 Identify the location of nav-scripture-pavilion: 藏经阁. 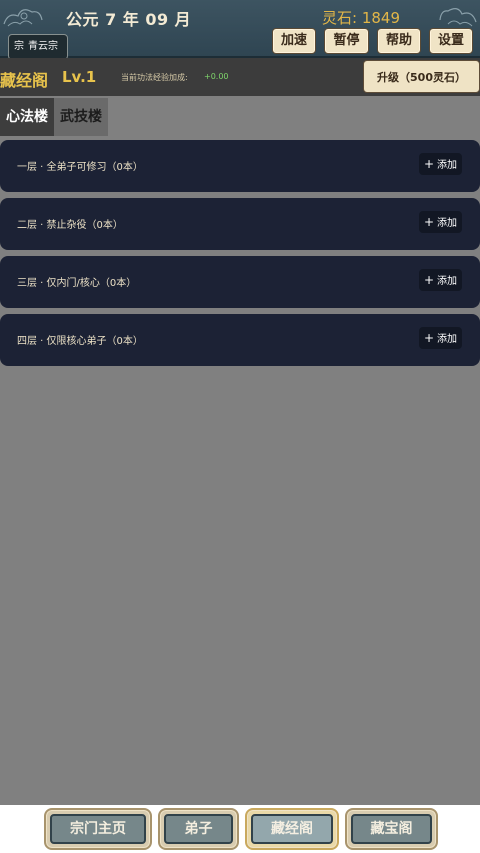
(292, 829).